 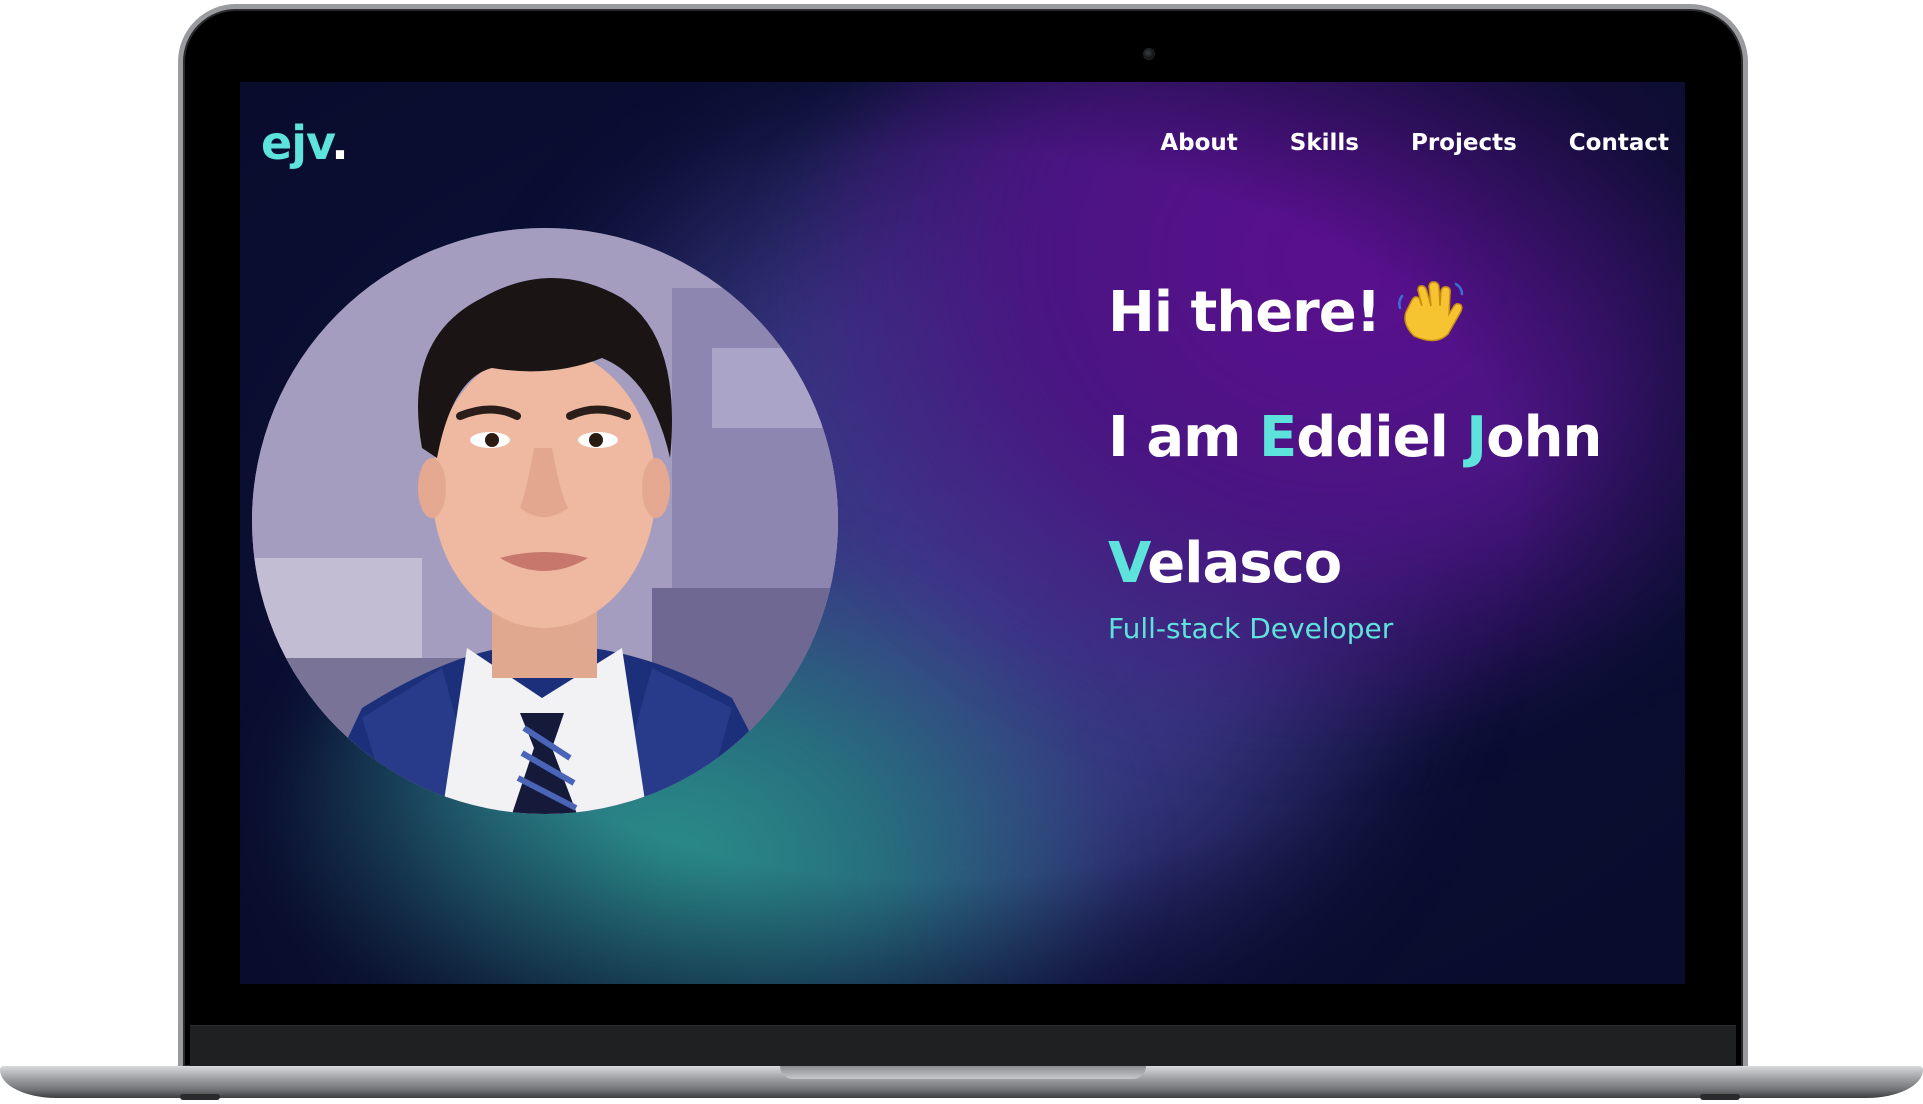 What do you see at coordinates (1244, 312) in the screenshot?
I see `greeting-text: Hi there!` at bounding box center [1244, 312].